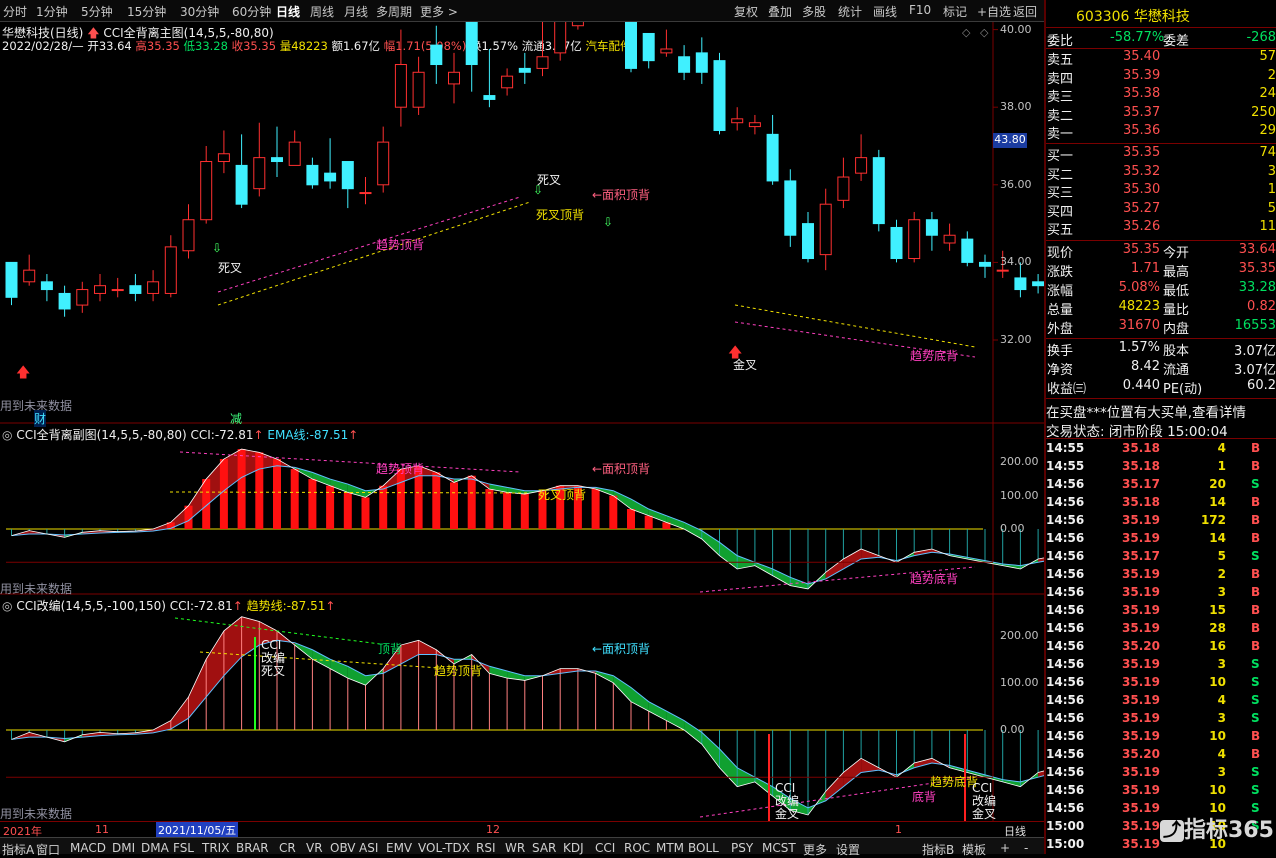 The image size is (1276, 858). I want to click on indicator-tab-right: -, so click(1026, 848).